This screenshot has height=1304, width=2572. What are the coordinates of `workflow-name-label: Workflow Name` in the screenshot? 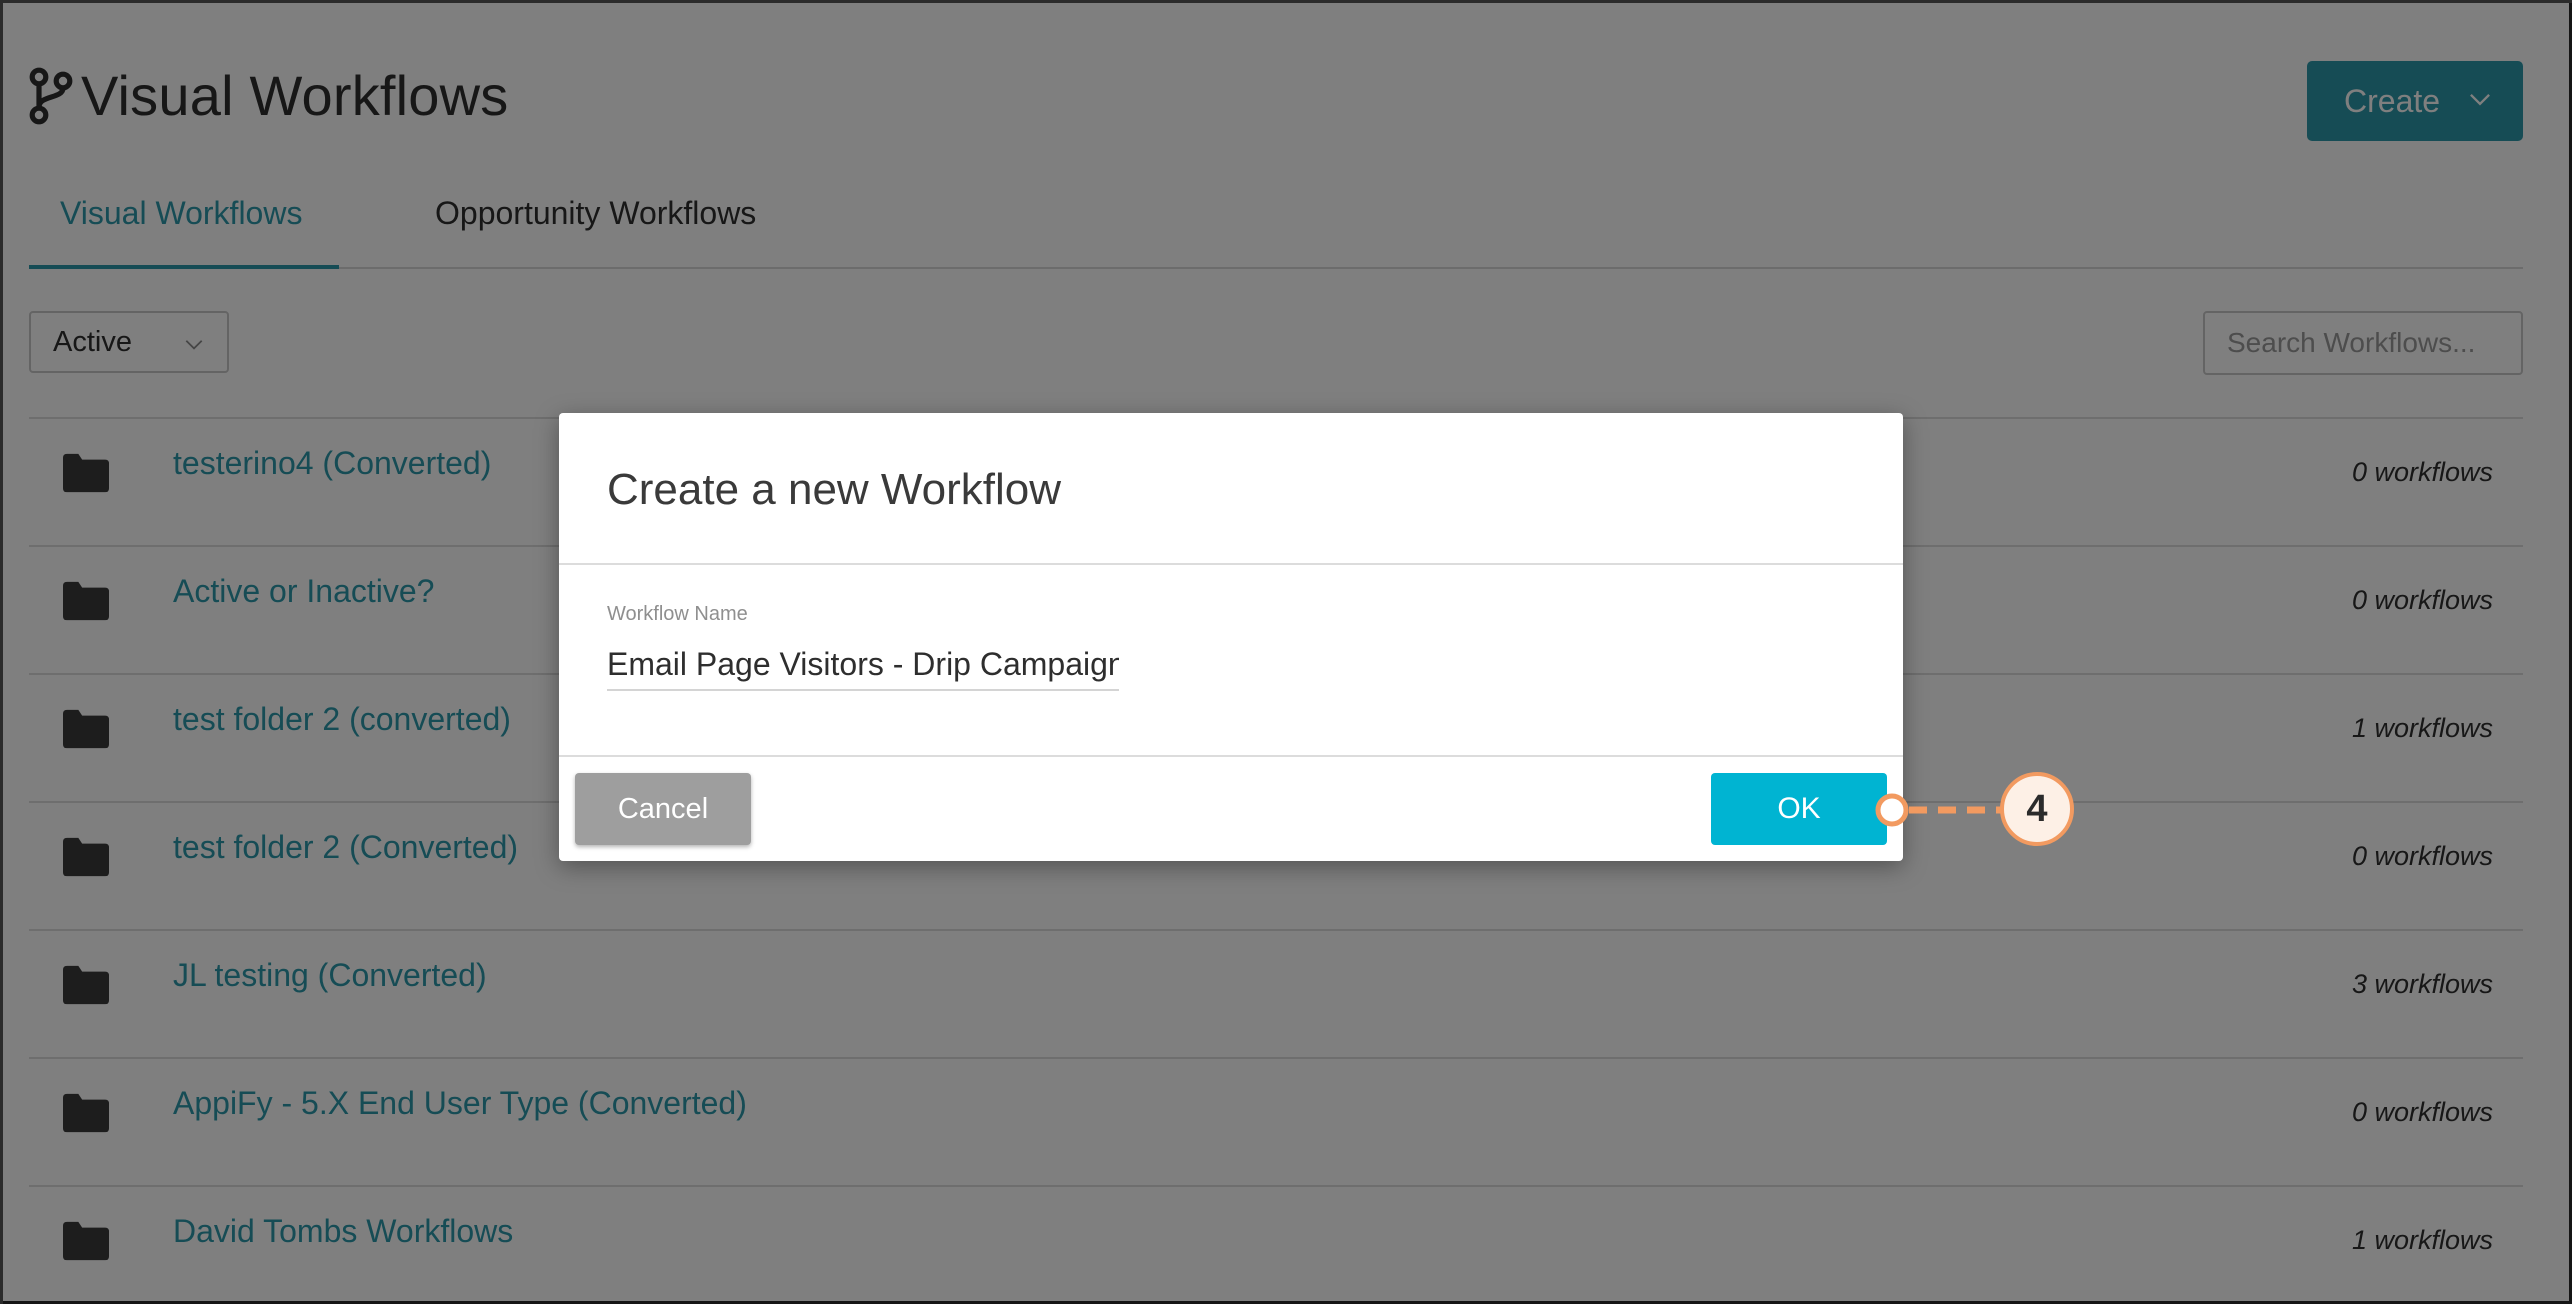 It's located at (677, 614).